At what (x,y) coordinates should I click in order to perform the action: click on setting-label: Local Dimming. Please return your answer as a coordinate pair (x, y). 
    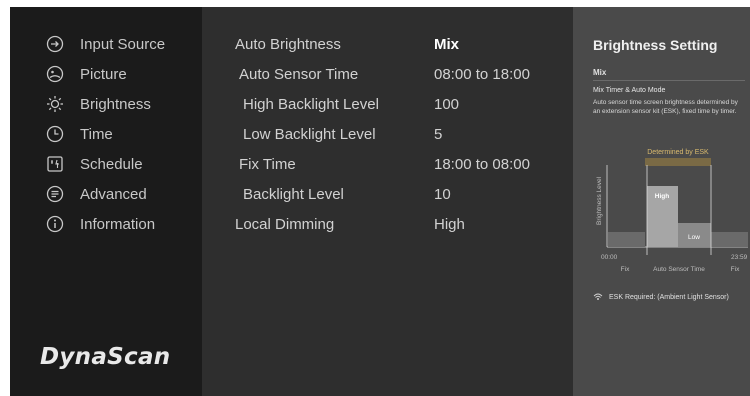
    Looking at the image, I should click on (285, 224).